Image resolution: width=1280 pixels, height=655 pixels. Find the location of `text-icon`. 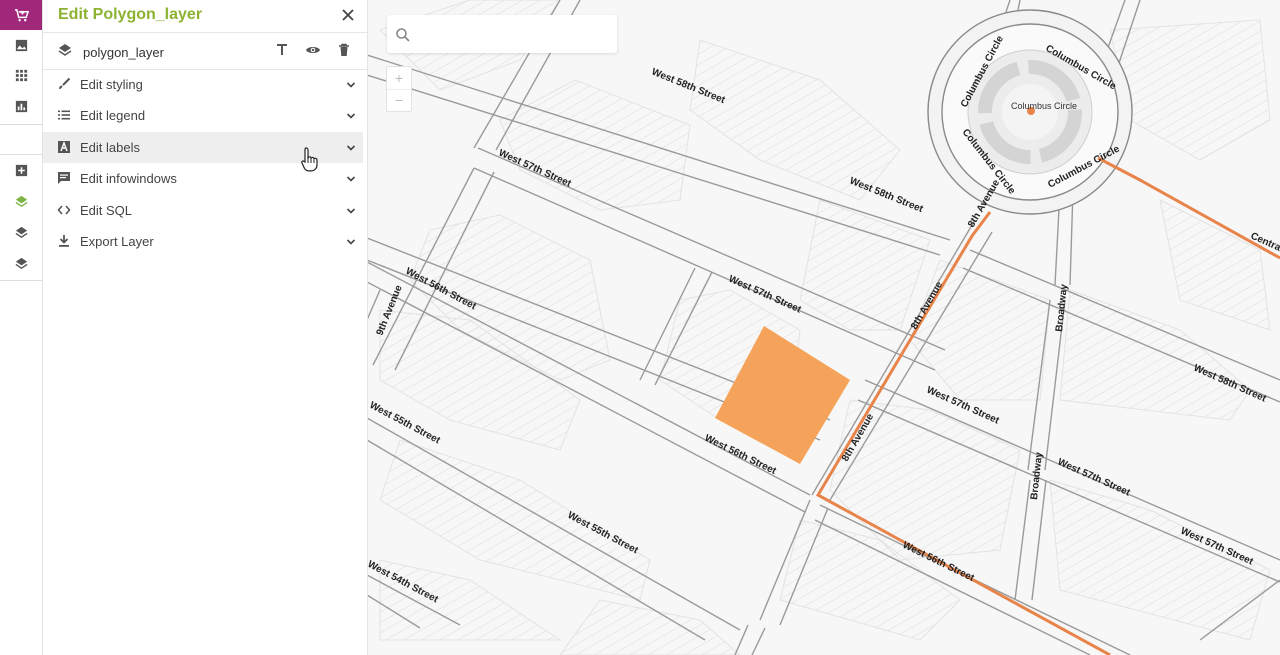

text-icon is located at coordinates (282, 50).